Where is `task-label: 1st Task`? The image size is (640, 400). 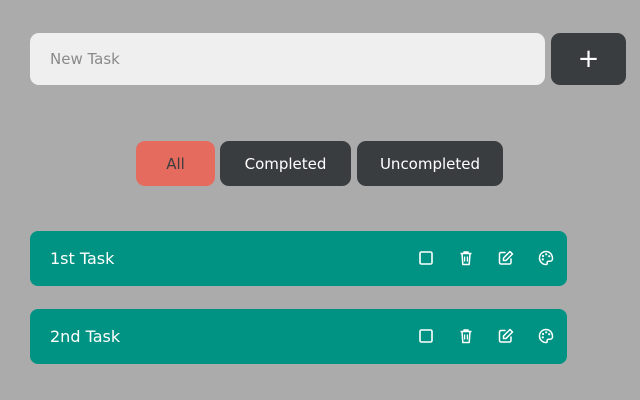
task-label: 1st Task is located at coordinates (82, 258).